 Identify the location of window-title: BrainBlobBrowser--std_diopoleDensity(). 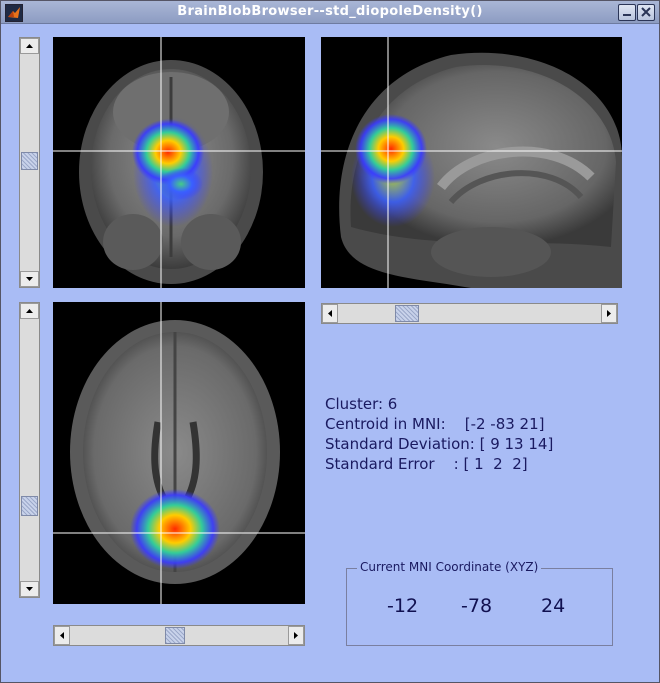
(330, 11).